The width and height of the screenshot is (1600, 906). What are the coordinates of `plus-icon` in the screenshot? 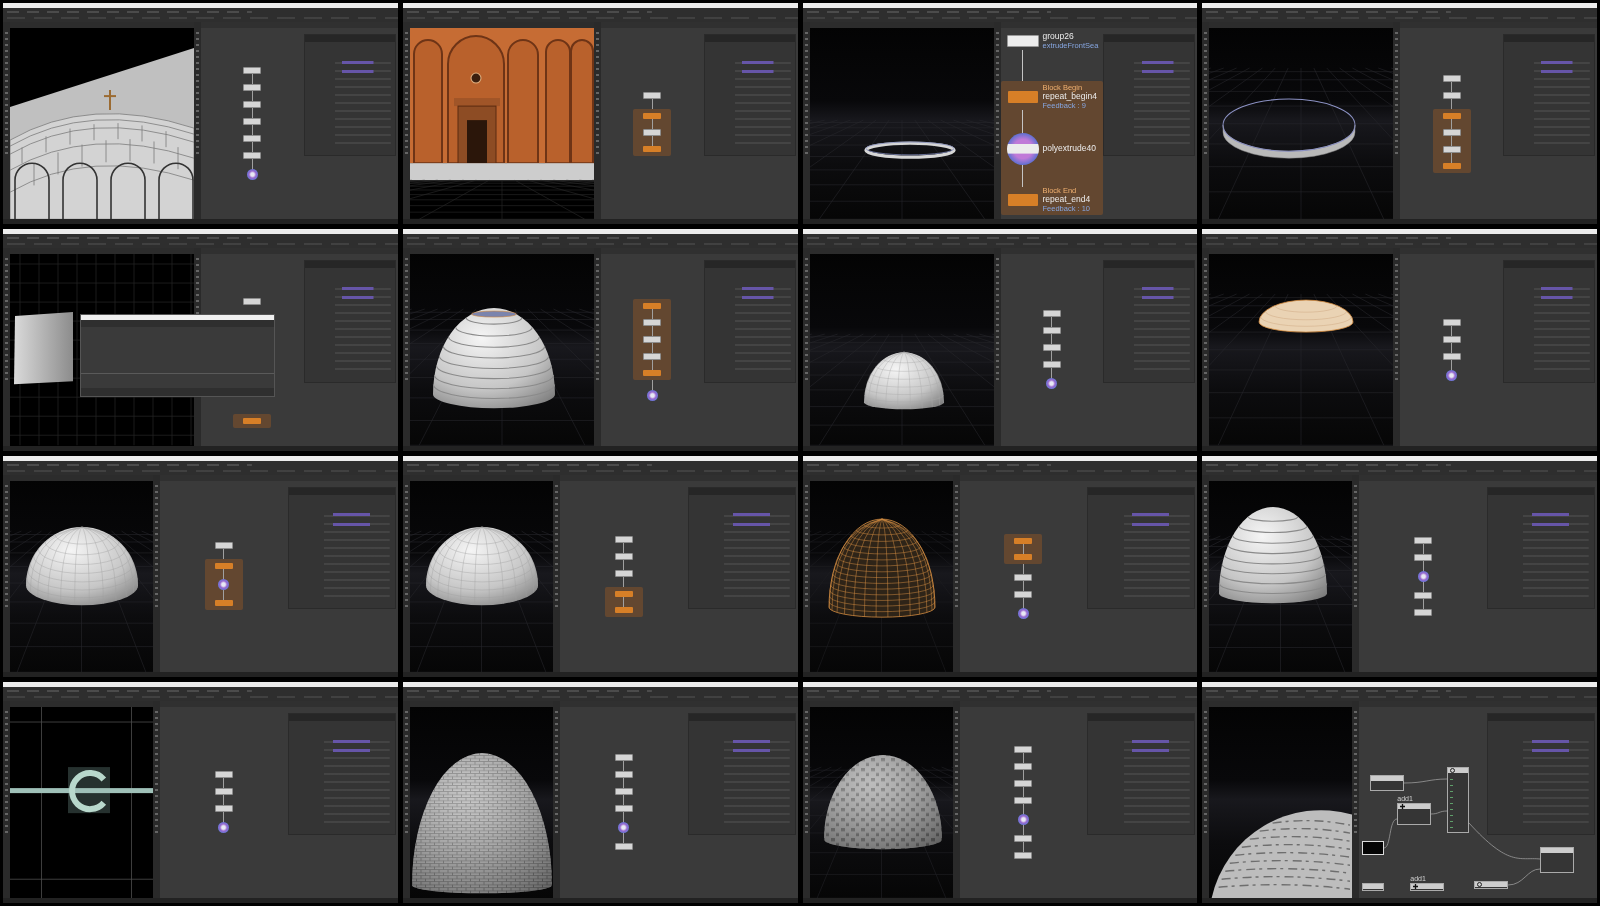 It's located at (1403, 806).